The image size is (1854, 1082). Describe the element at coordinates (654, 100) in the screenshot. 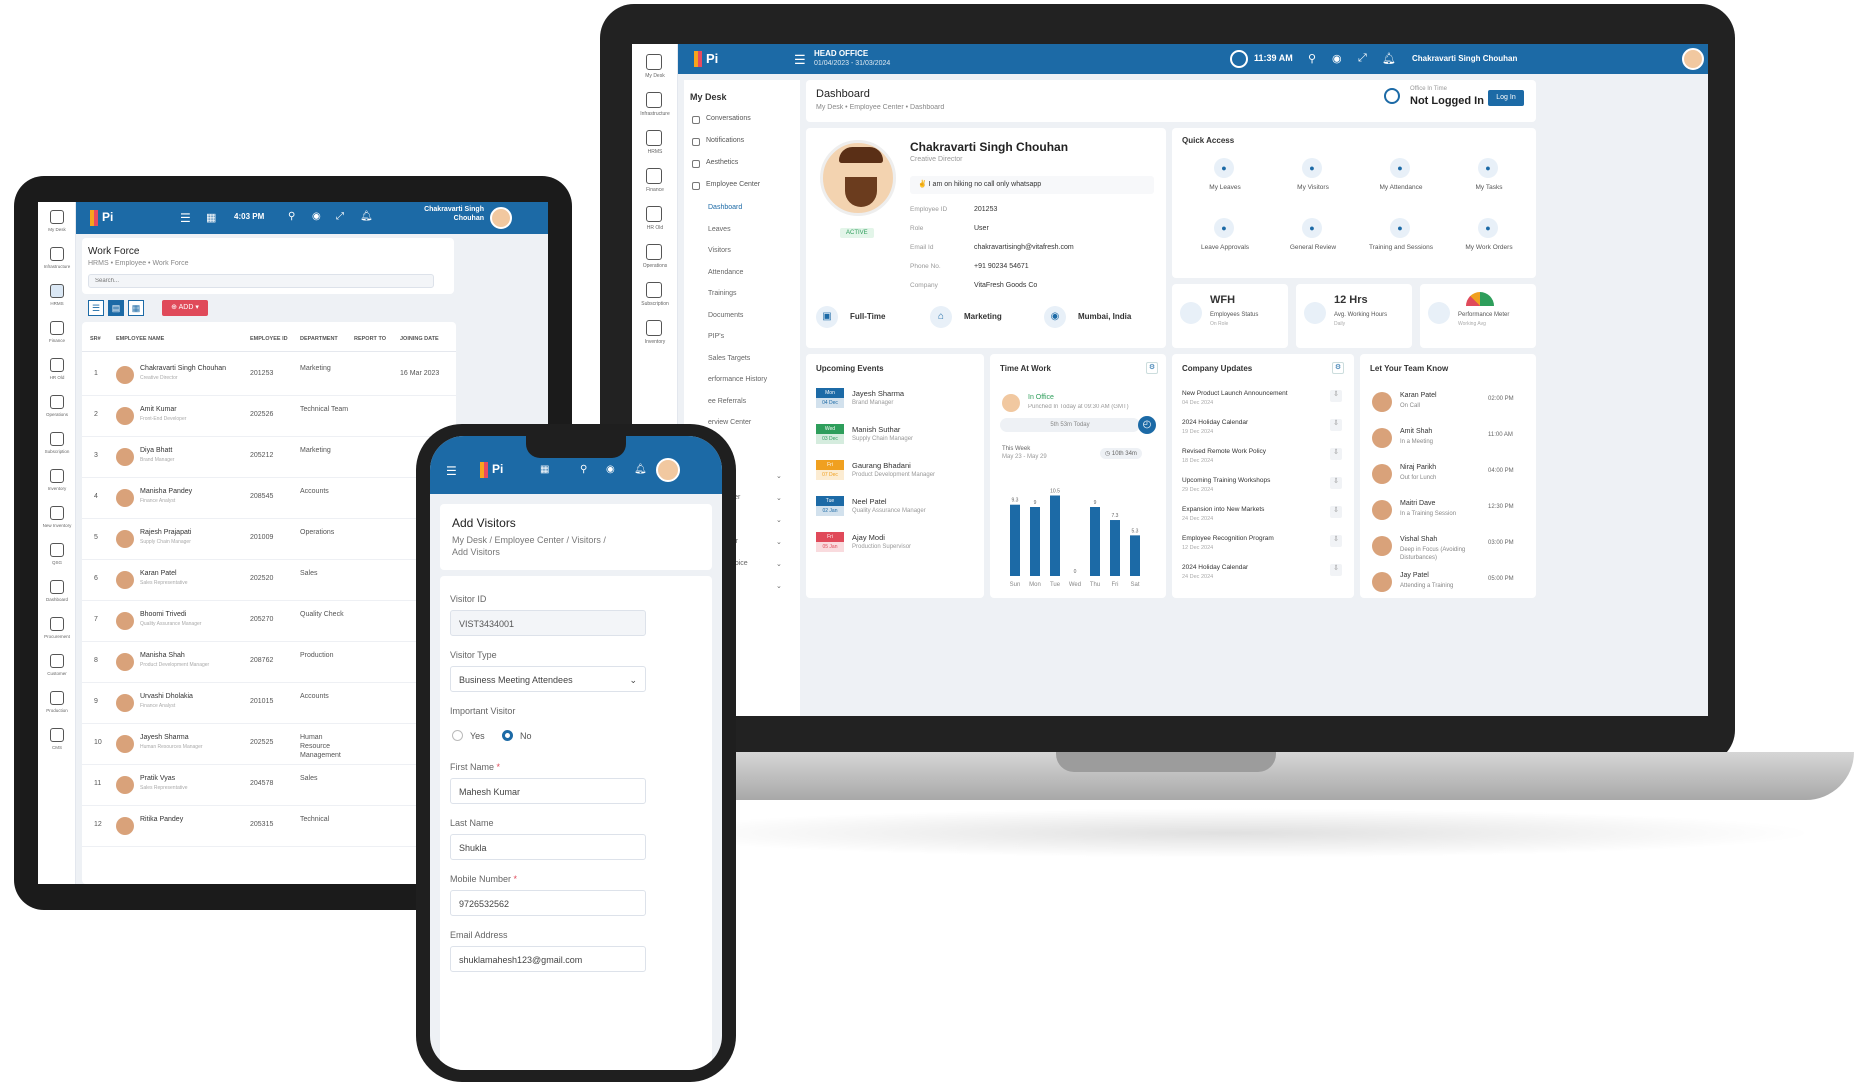

I see `building-icon` at that location.